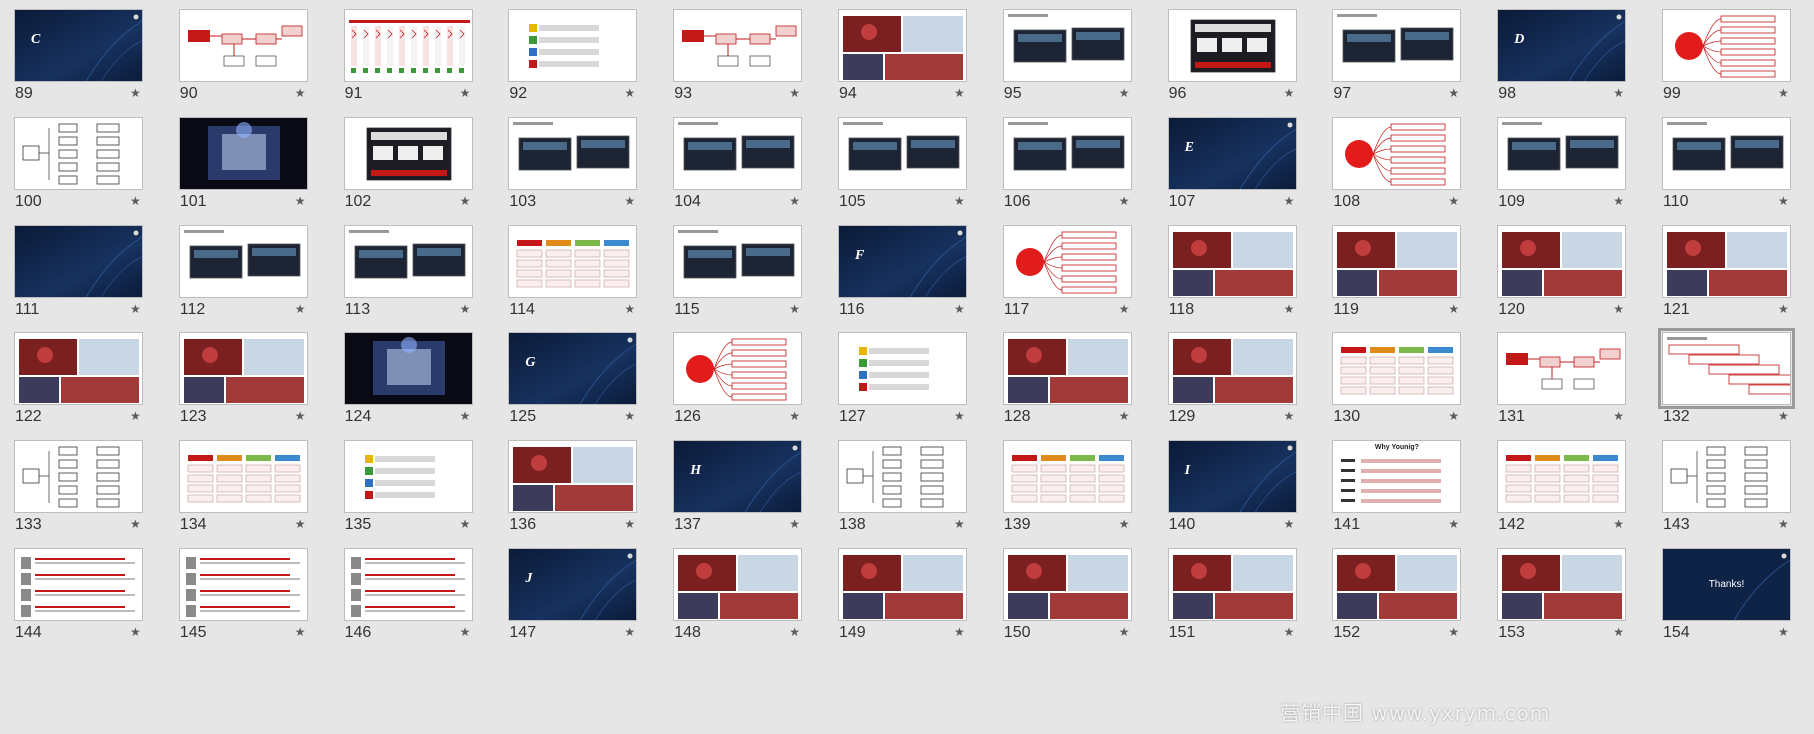 This screenshot has height=734, width=1814. I want to click on slide-cell: 102 ★, so click(411, 170).